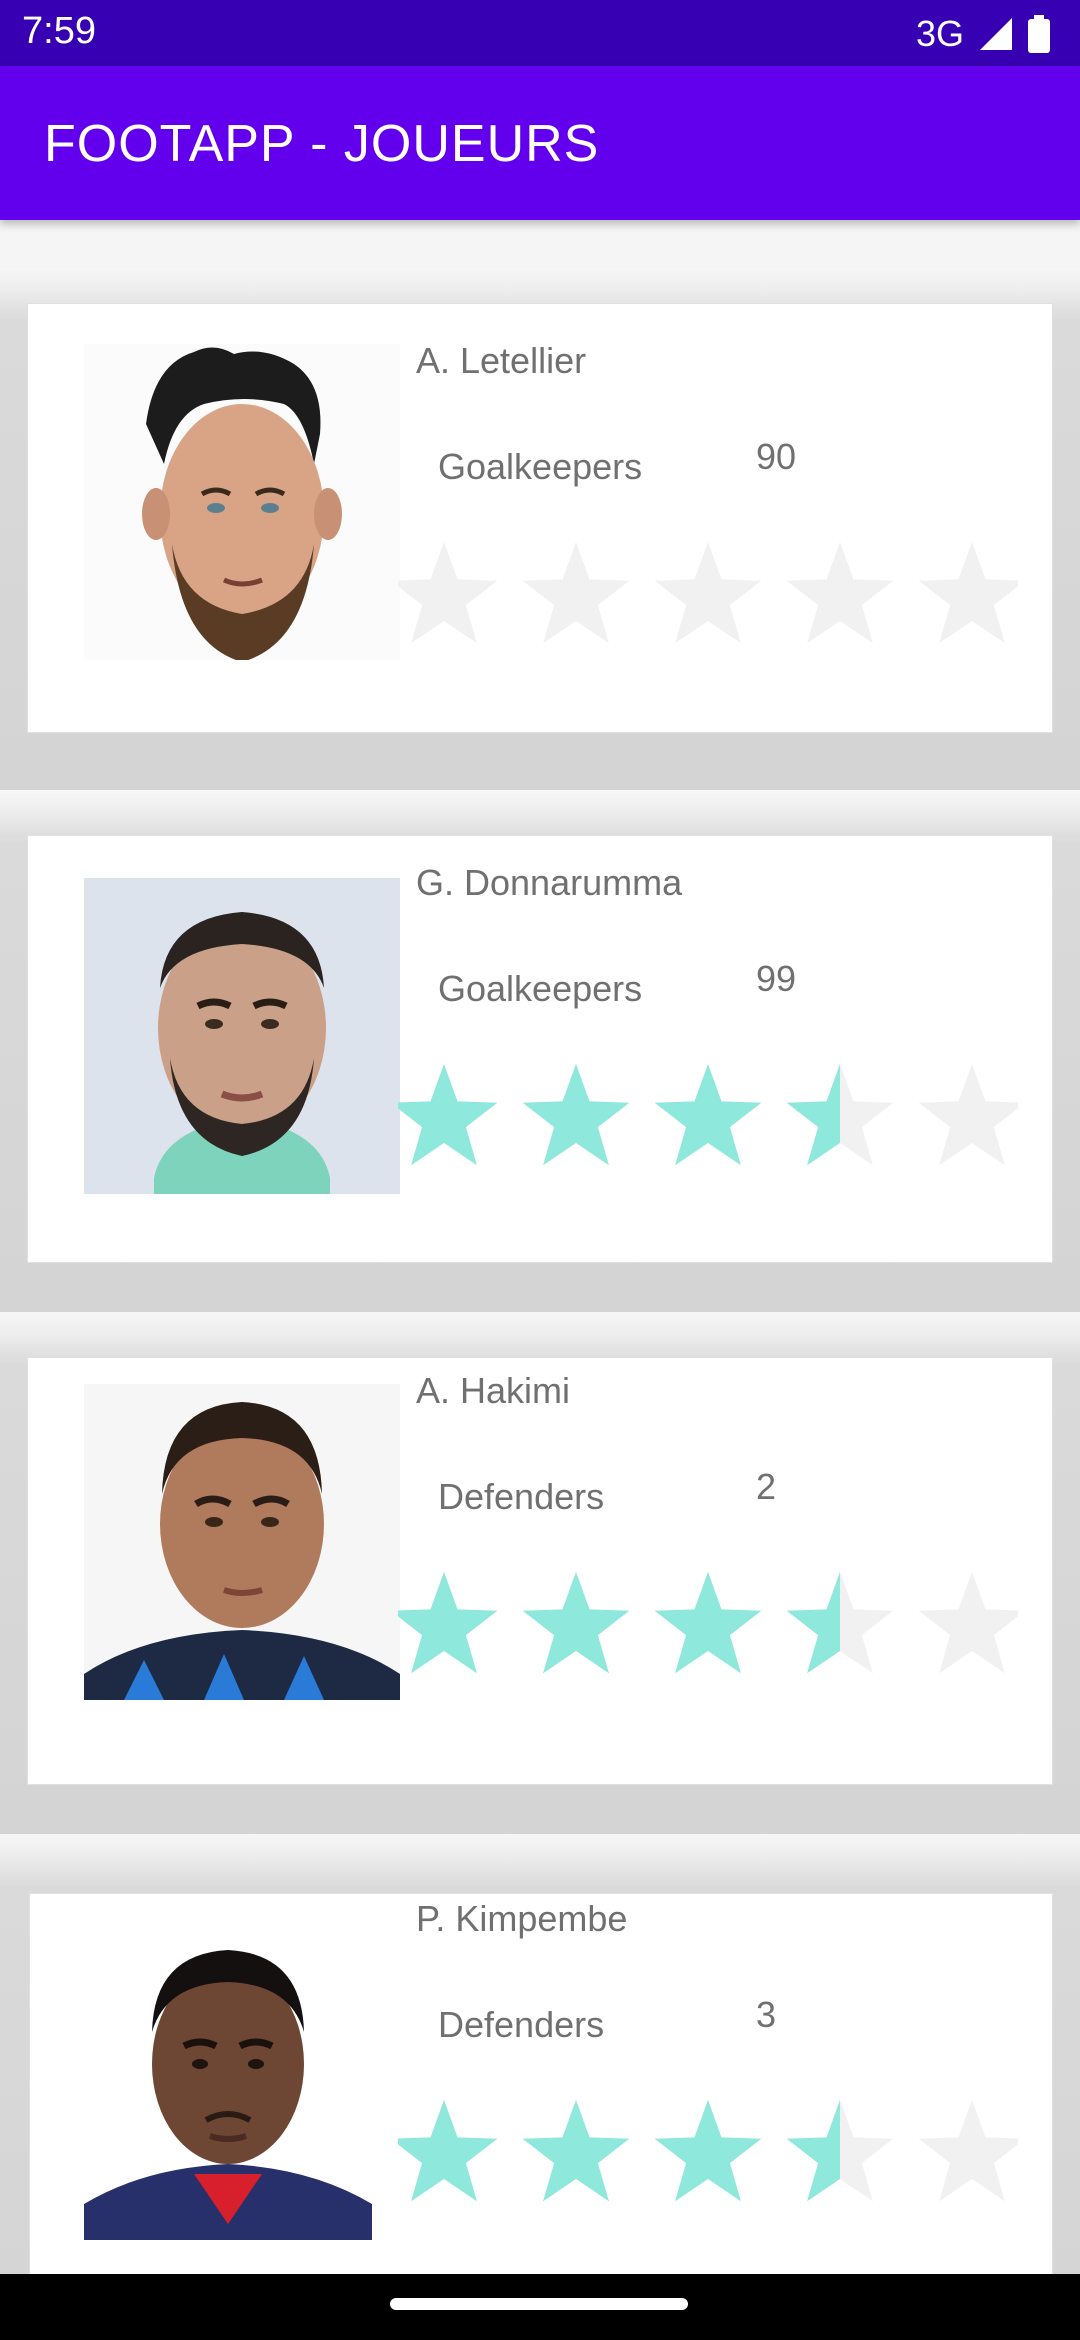  What do you see at coordinates (540, 33) in the screenshot?
I see `status-bar: 7:59 3G` at bounding box center [540, 33].